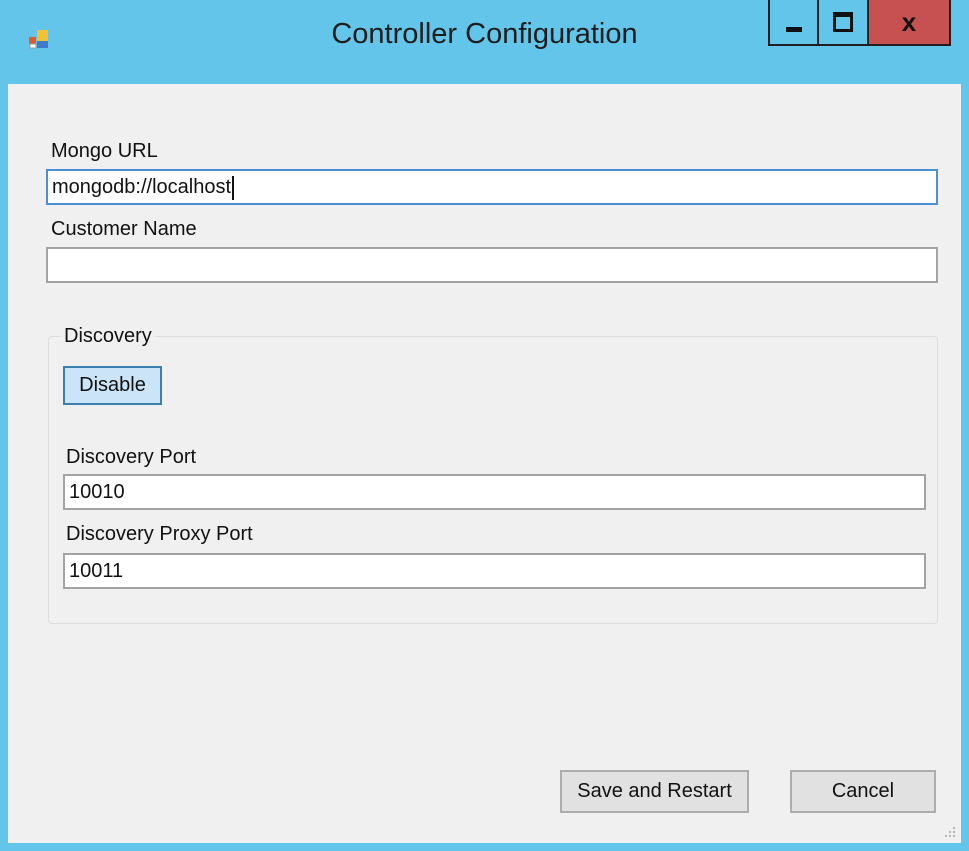  Describe the element at coordinates (494, 492) in the screenshot. I see `discovery-port-input: 10010` at that location.